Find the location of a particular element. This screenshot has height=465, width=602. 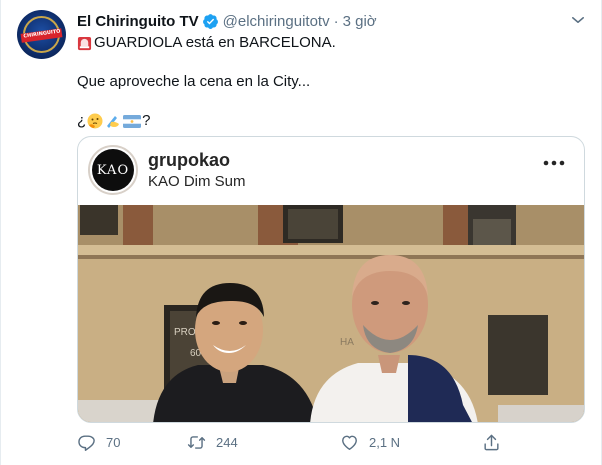

reply-icon is located at coordinates (86, 442).